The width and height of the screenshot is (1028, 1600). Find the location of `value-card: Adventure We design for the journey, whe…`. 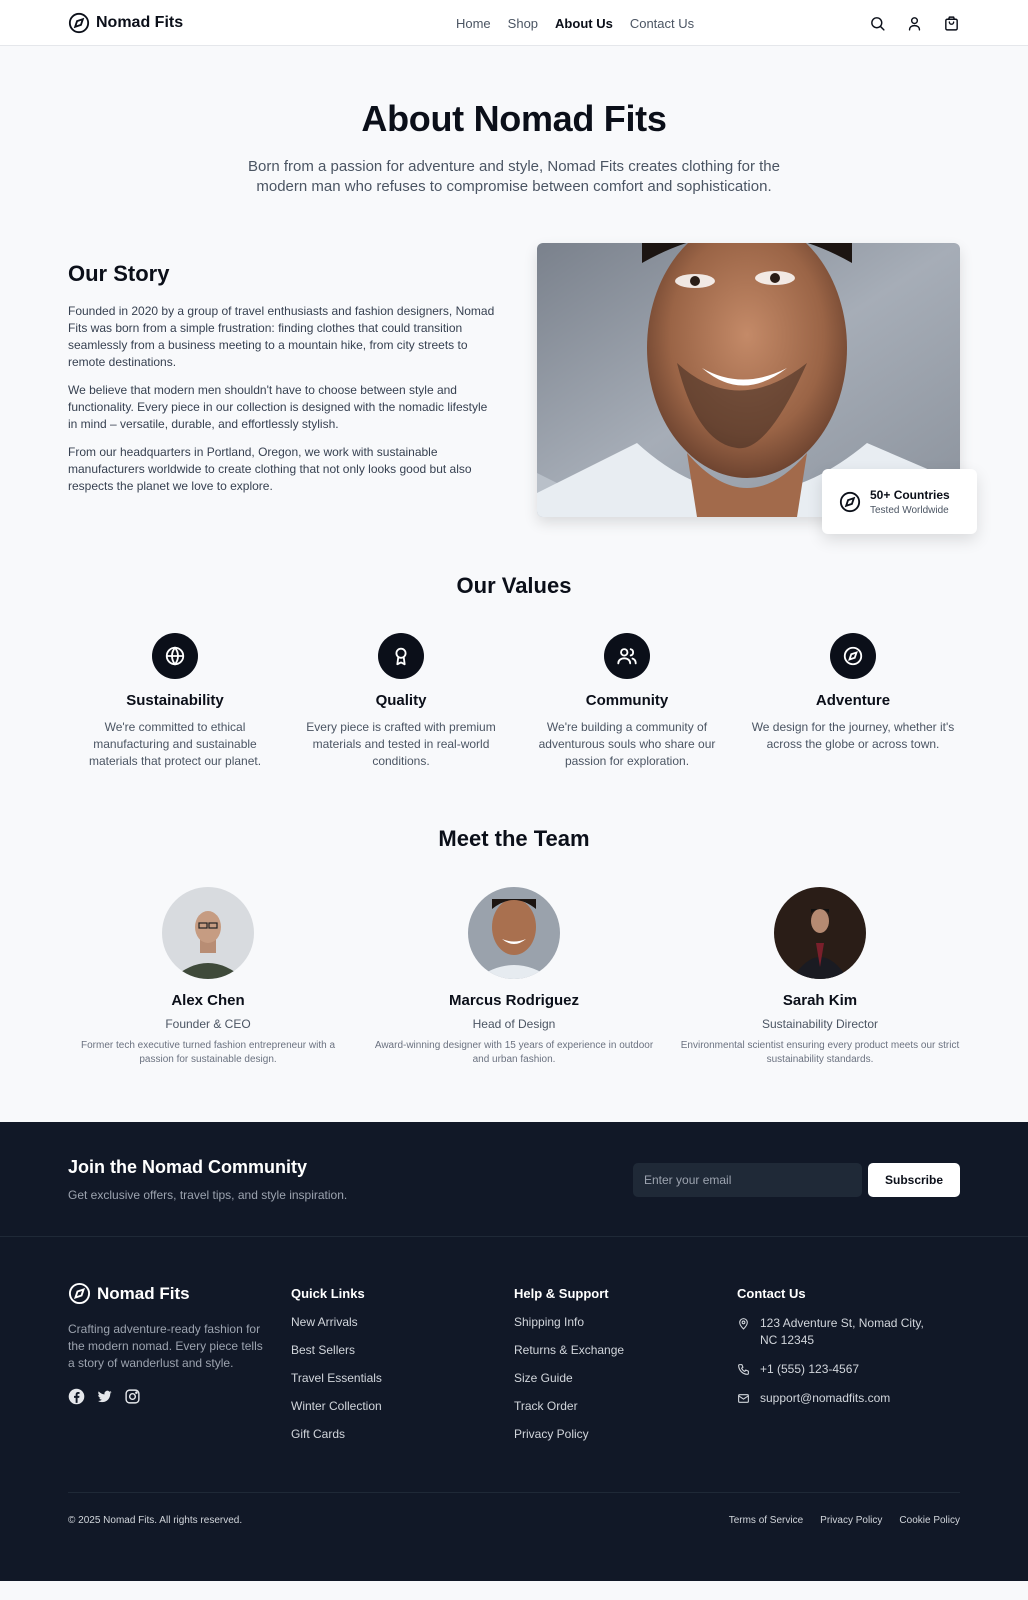

value-card: Adventure We design for the journey, whe… is located at coordinates (853, 701).